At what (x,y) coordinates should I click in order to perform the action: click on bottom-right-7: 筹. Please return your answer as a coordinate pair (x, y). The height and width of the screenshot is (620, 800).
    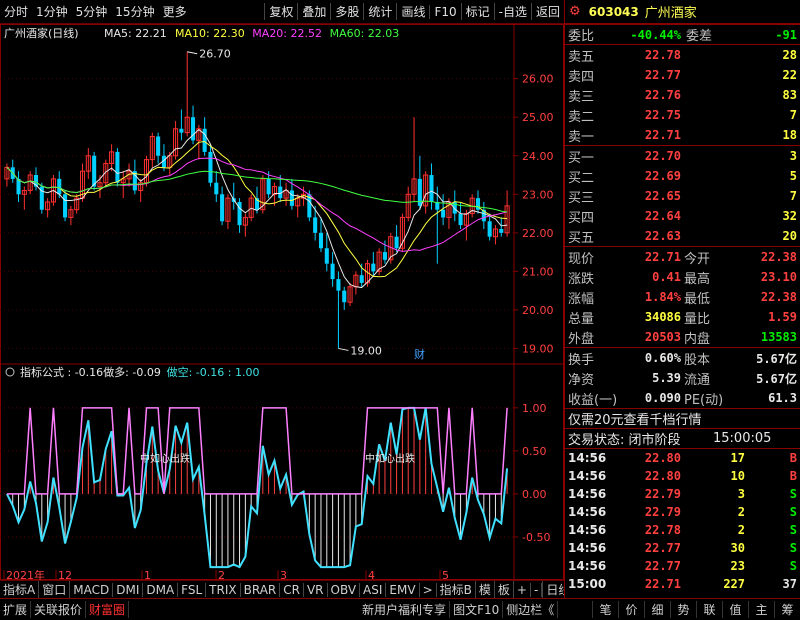
    Looking at the image, I should click on (787, 609).